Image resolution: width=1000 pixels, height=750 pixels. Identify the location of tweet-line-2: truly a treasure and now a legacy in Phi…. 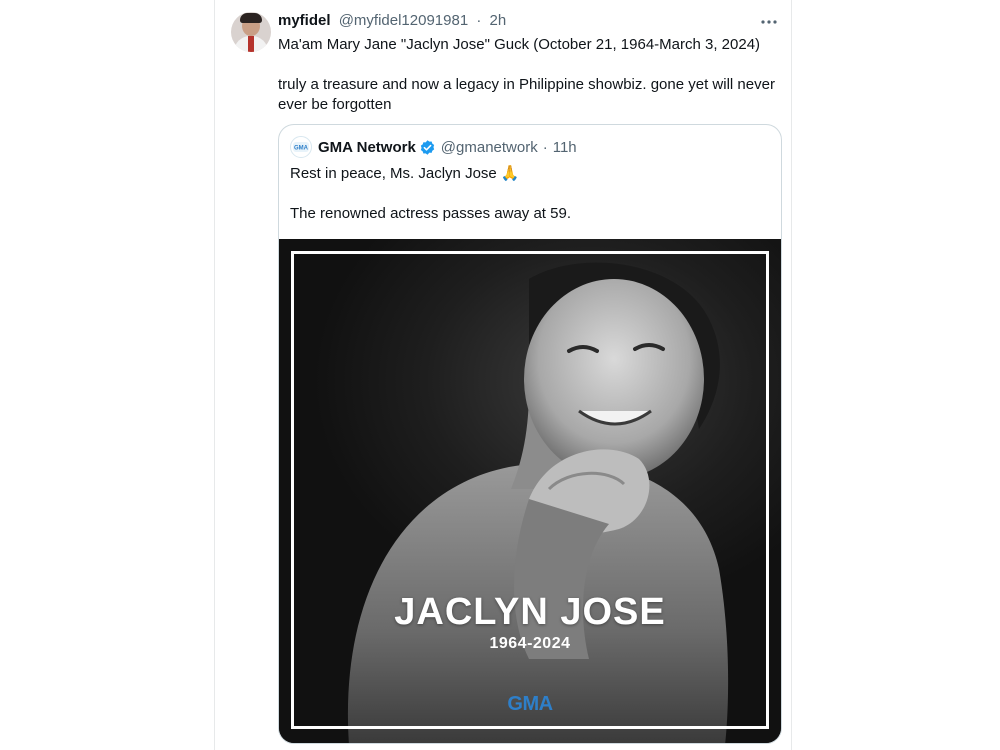
(526, 94).